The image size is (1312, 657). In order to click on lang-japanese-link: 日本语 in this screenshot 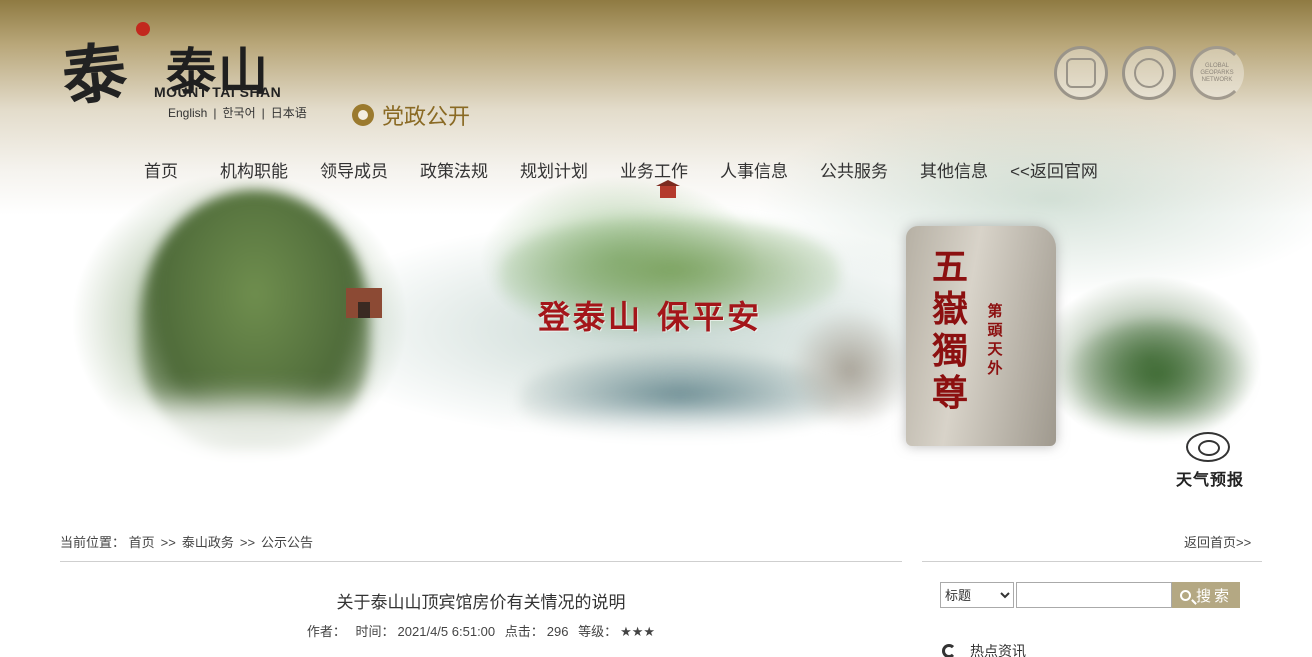, I will do `click(289, 113)`.